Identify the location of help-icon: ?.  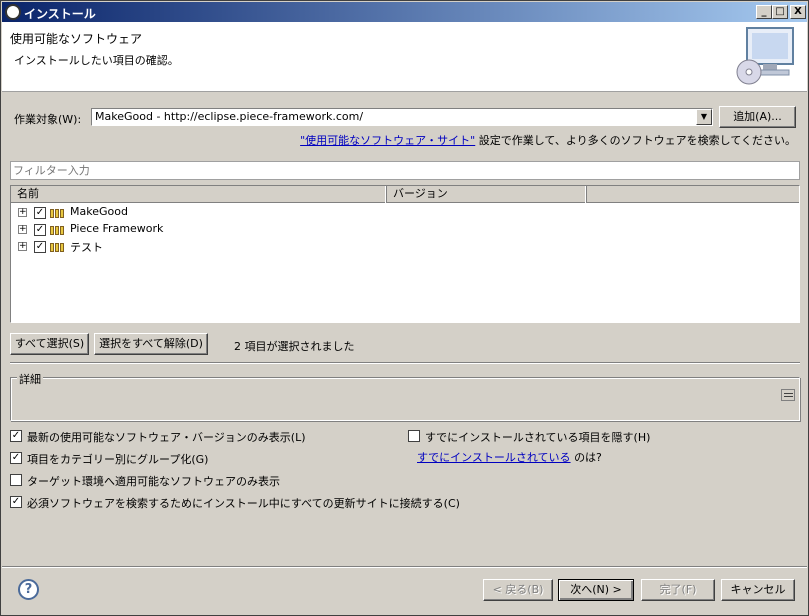
(28, 589).